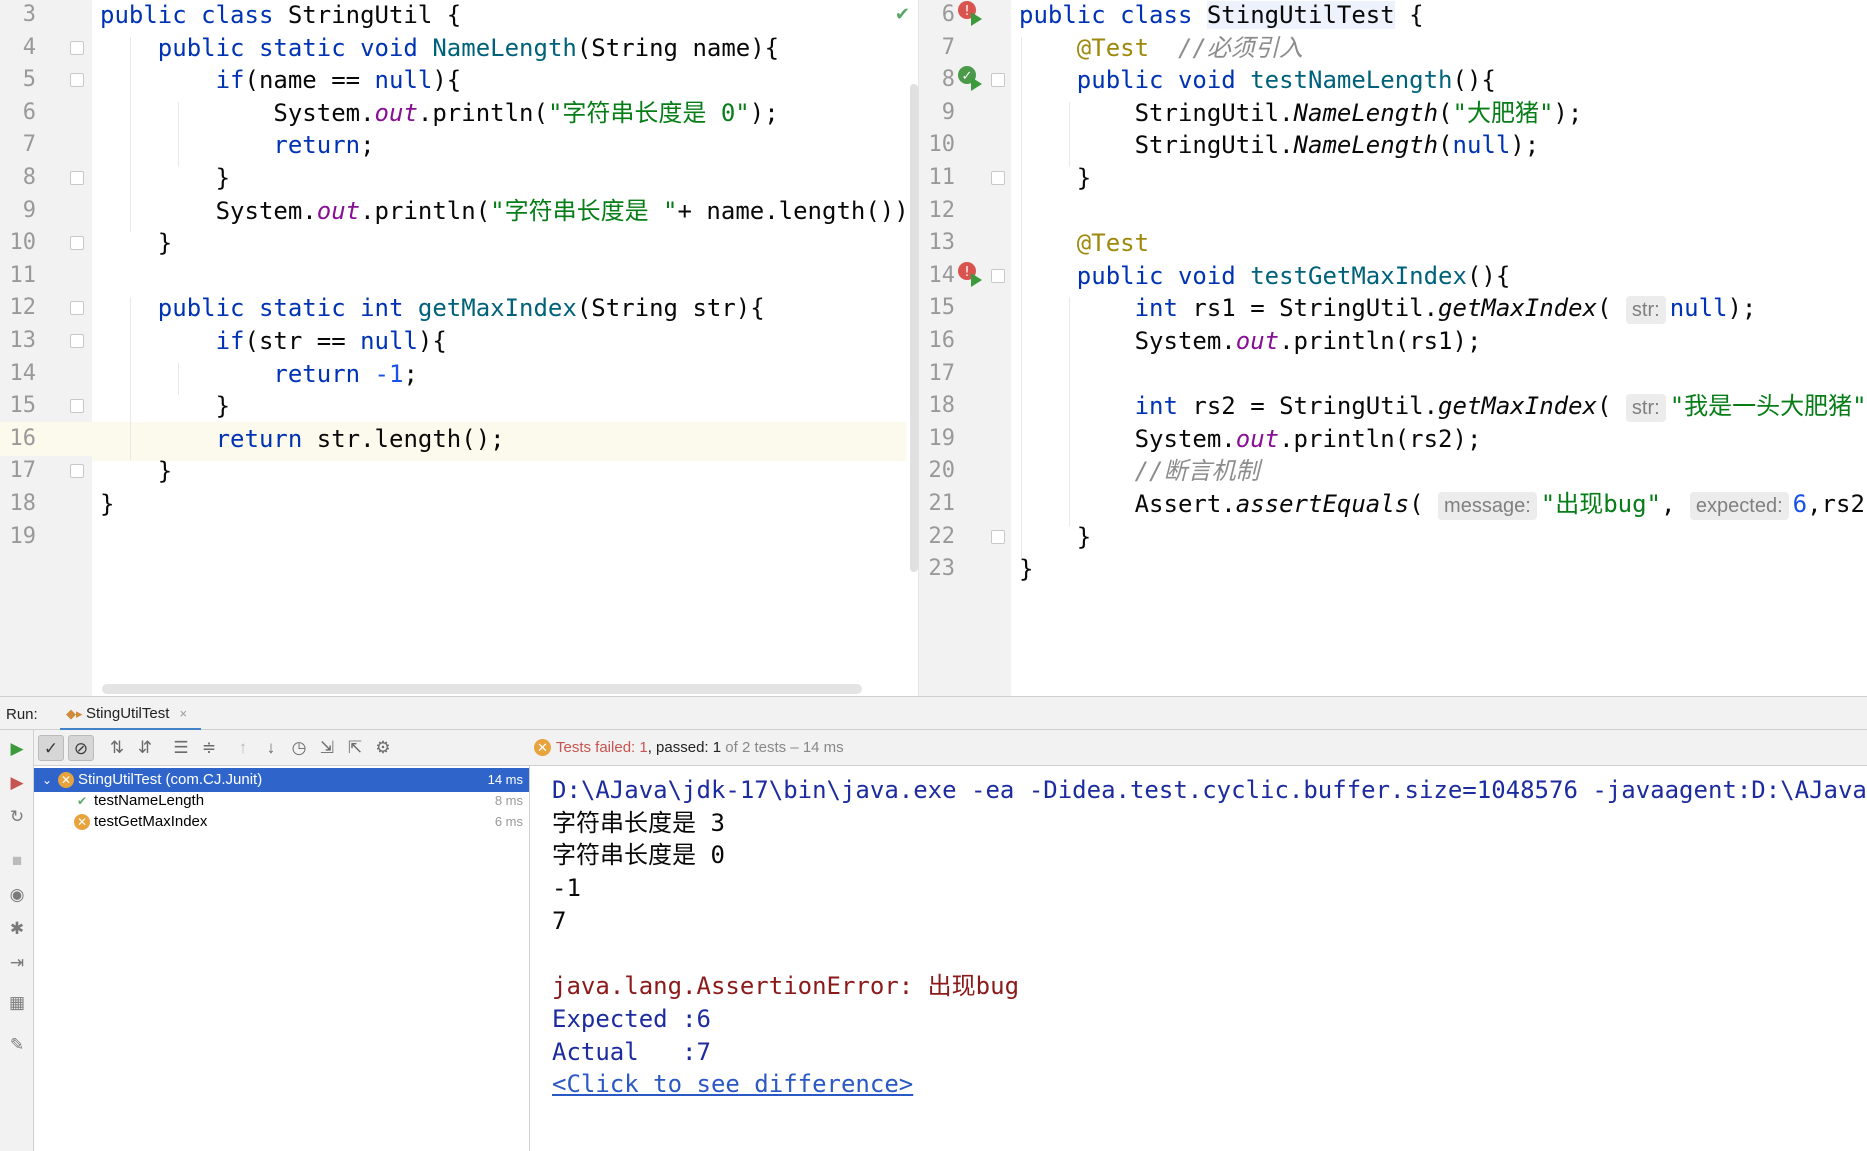  Describe the element at coordinates (17, 963) in the screenshot. I see `exit-icon: ⇥` at that location.